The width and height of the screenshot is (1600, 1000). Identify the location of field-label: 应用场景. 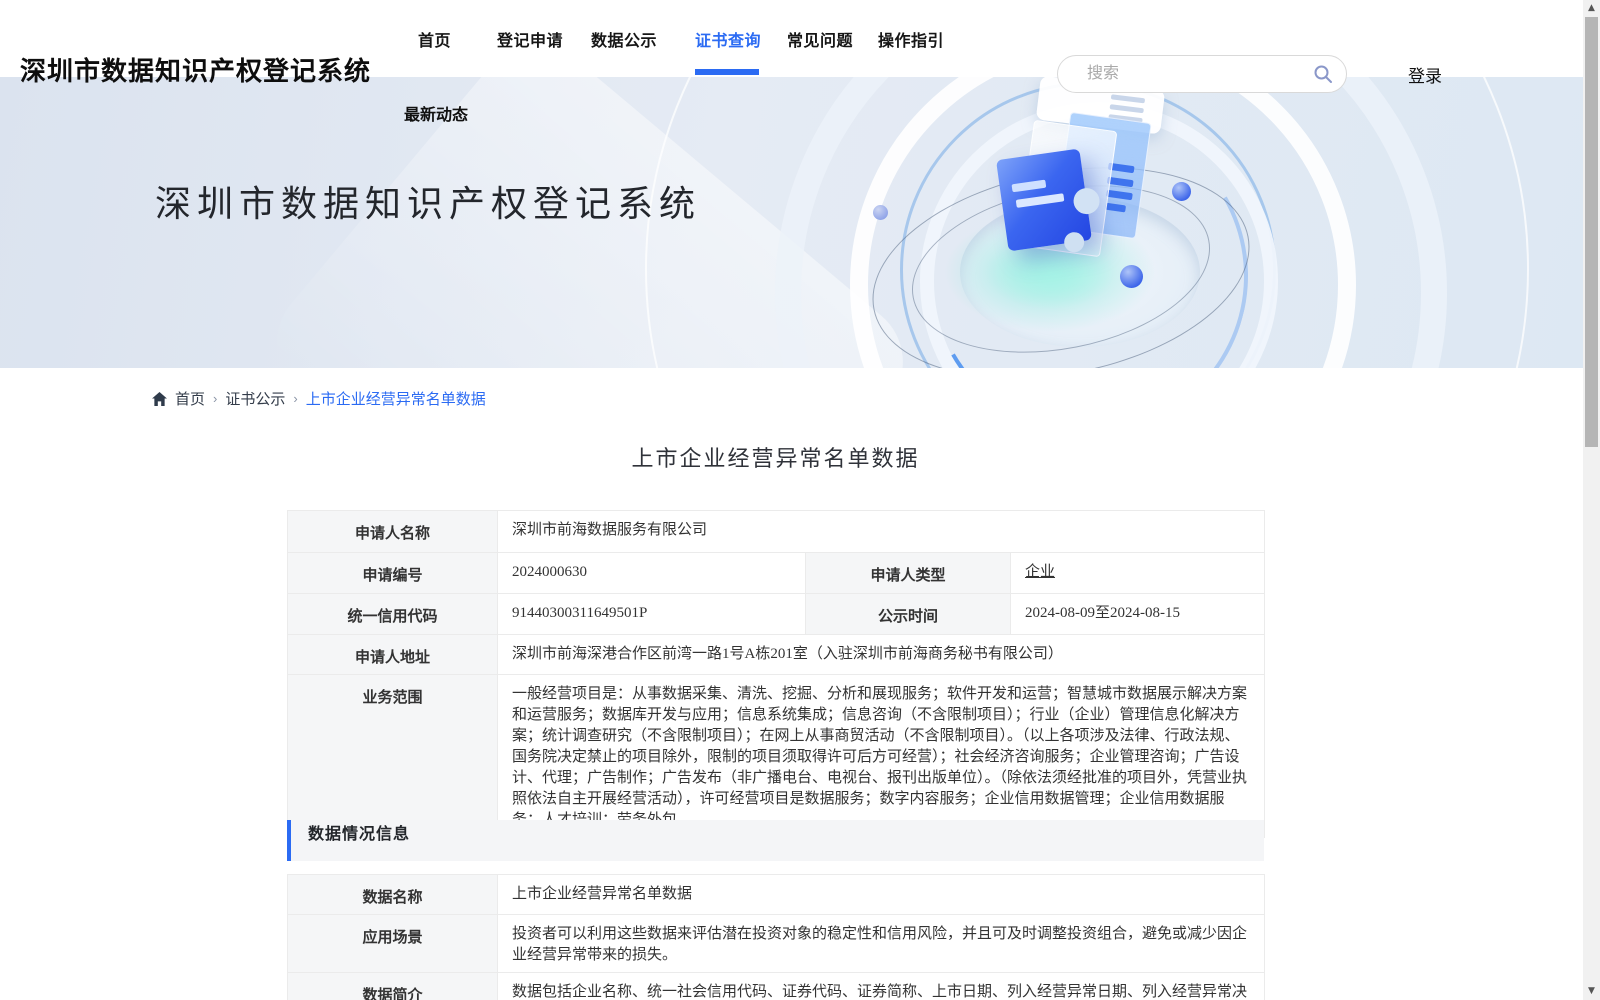
(392, 943).